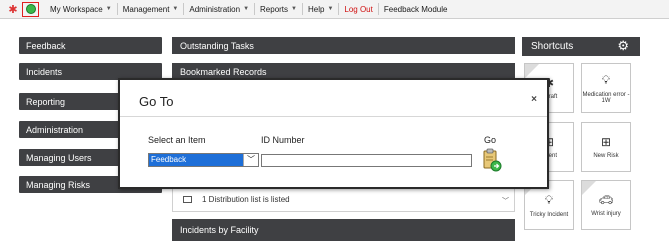 Image resolution: width=669 pixels, height=241 pixels. What do you see at coordinates (316, 9) in the screenshot?
I see `menu-label: Help` at bounding box center [316, 9].